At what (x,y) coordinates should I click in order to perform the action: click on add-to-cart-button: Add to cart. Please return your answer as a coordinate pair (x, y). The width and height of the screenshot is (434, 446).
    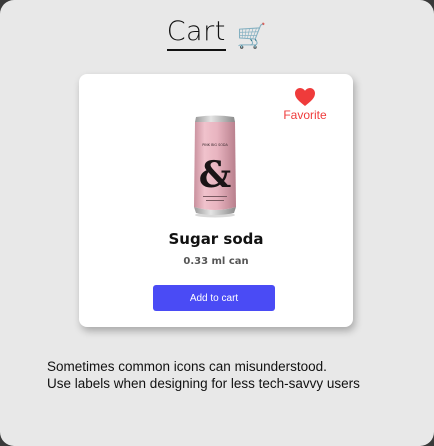
    Looking at the image, I should click on (214, 298).